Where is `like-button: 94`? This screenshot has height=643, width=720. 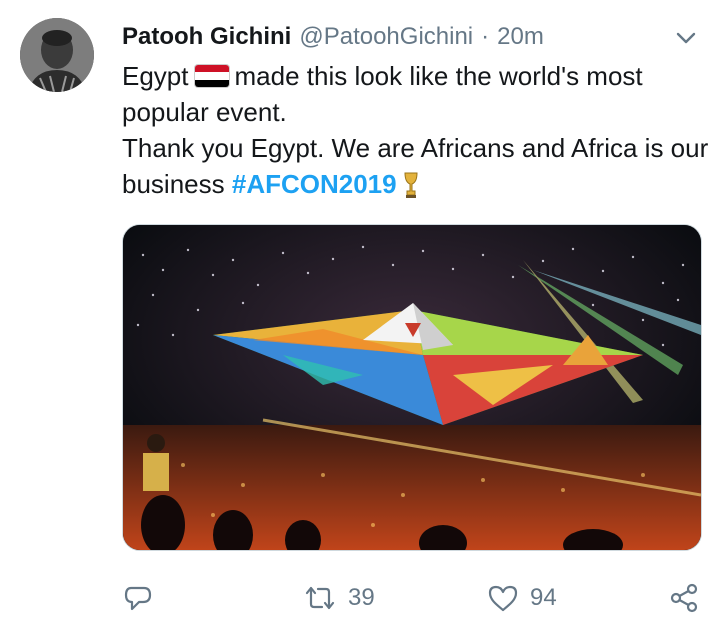 like-button: 94 is located at coordinates (521, 598).